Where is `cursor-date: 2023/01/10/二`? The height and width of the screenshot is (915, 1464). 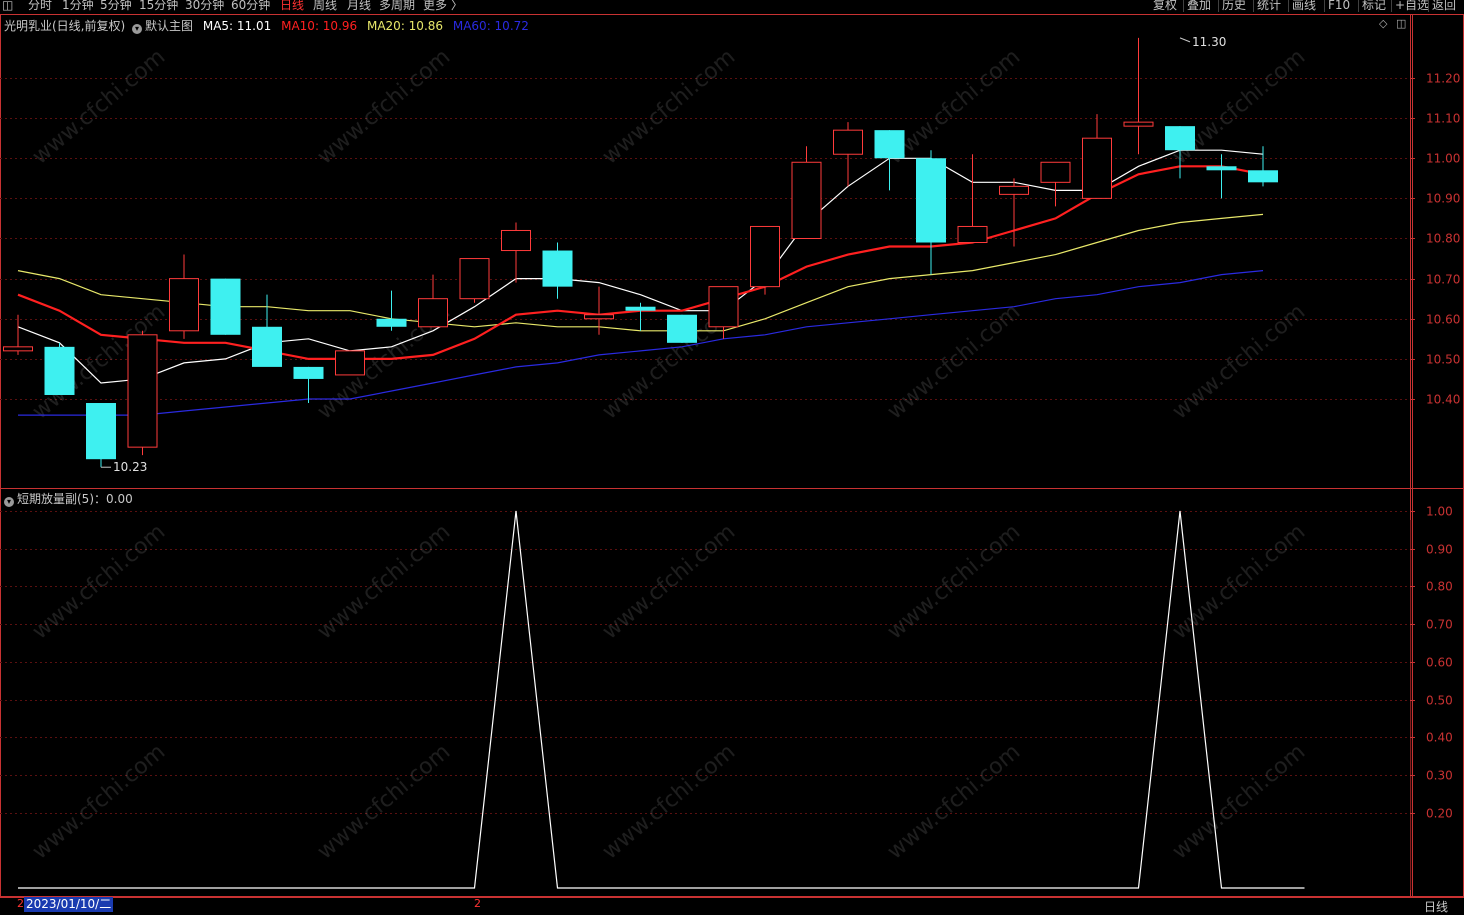
cursor-date: 2023/01/10/二 is located at coordinates (69, 904).